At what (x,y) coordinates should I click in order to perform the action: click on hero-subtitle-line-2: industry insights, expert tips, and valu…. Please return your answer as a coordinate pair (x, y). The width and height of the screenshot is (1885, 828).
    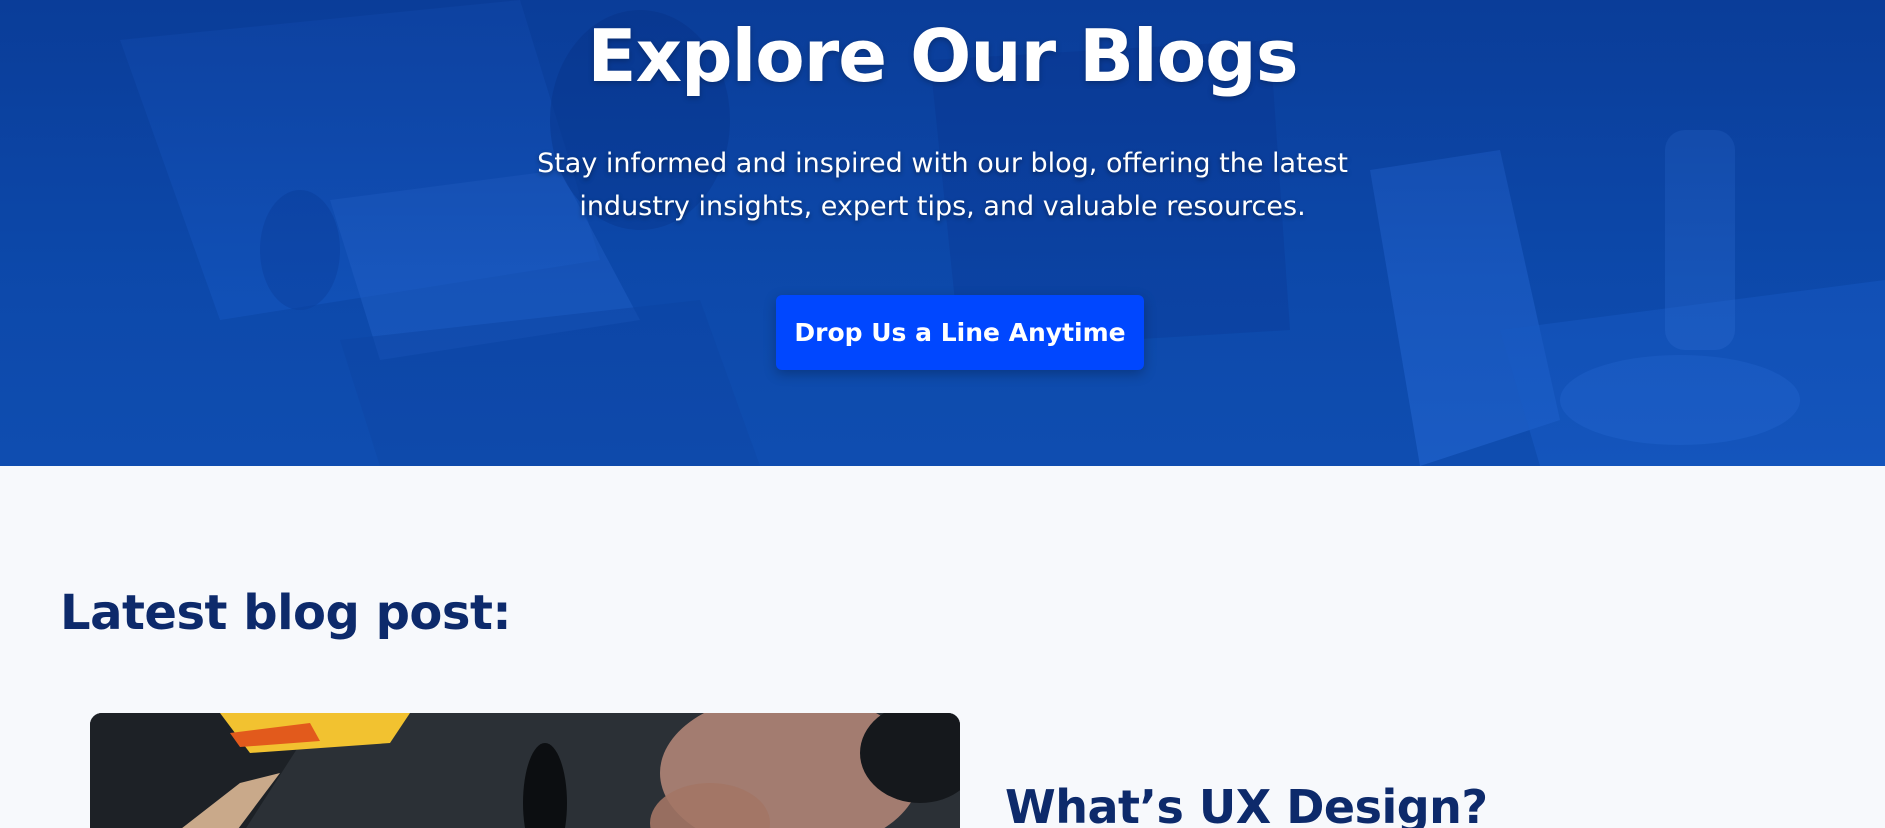
    Looking at the image, I should click on (942, 206).